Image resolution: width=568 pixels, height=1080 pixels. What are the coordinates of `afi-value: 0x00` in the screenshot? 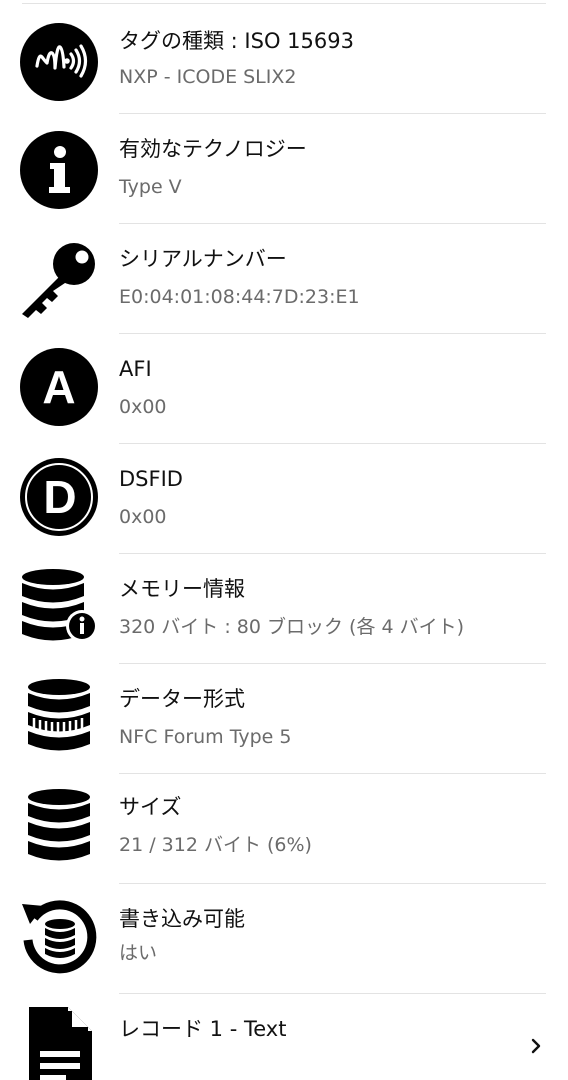 It's located at (143, 407).